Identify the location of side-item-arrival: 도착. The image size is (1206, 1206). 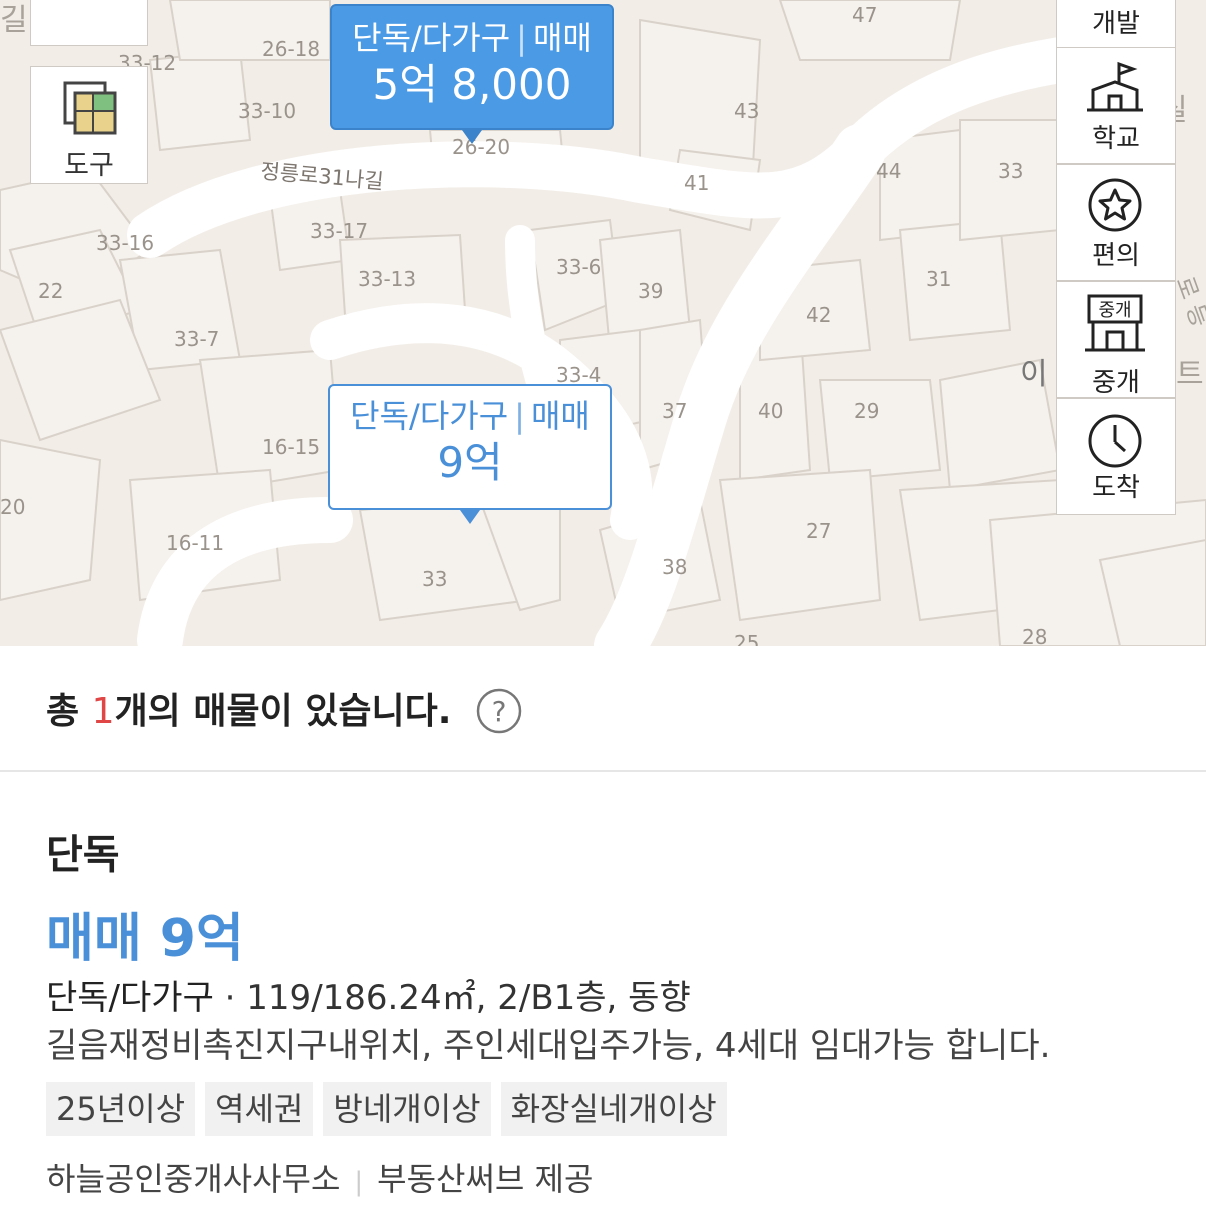
(1116, 456).